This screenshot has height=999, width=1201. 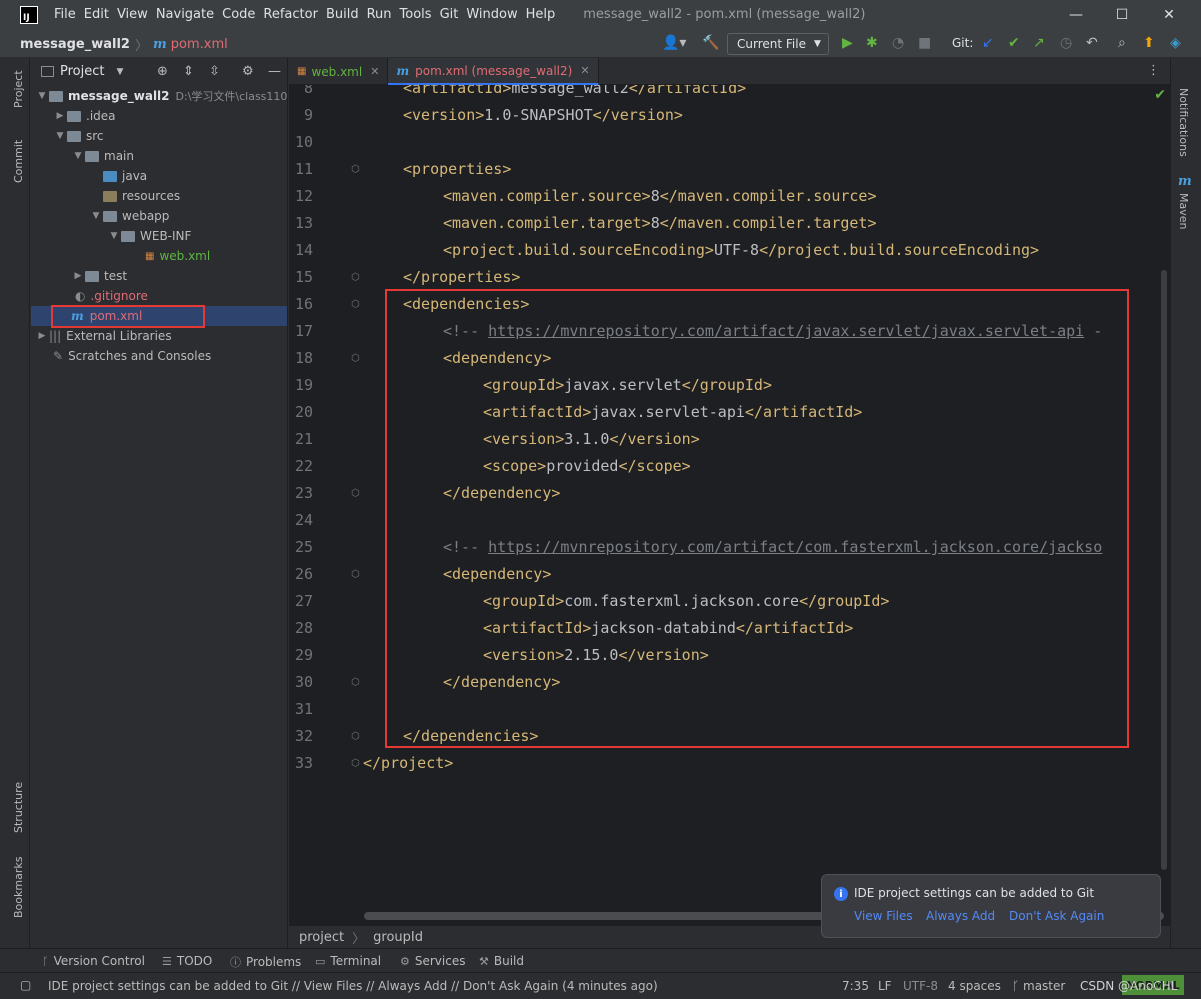 I want to click on view-files-link: View Files, so click(x=883, y=916).